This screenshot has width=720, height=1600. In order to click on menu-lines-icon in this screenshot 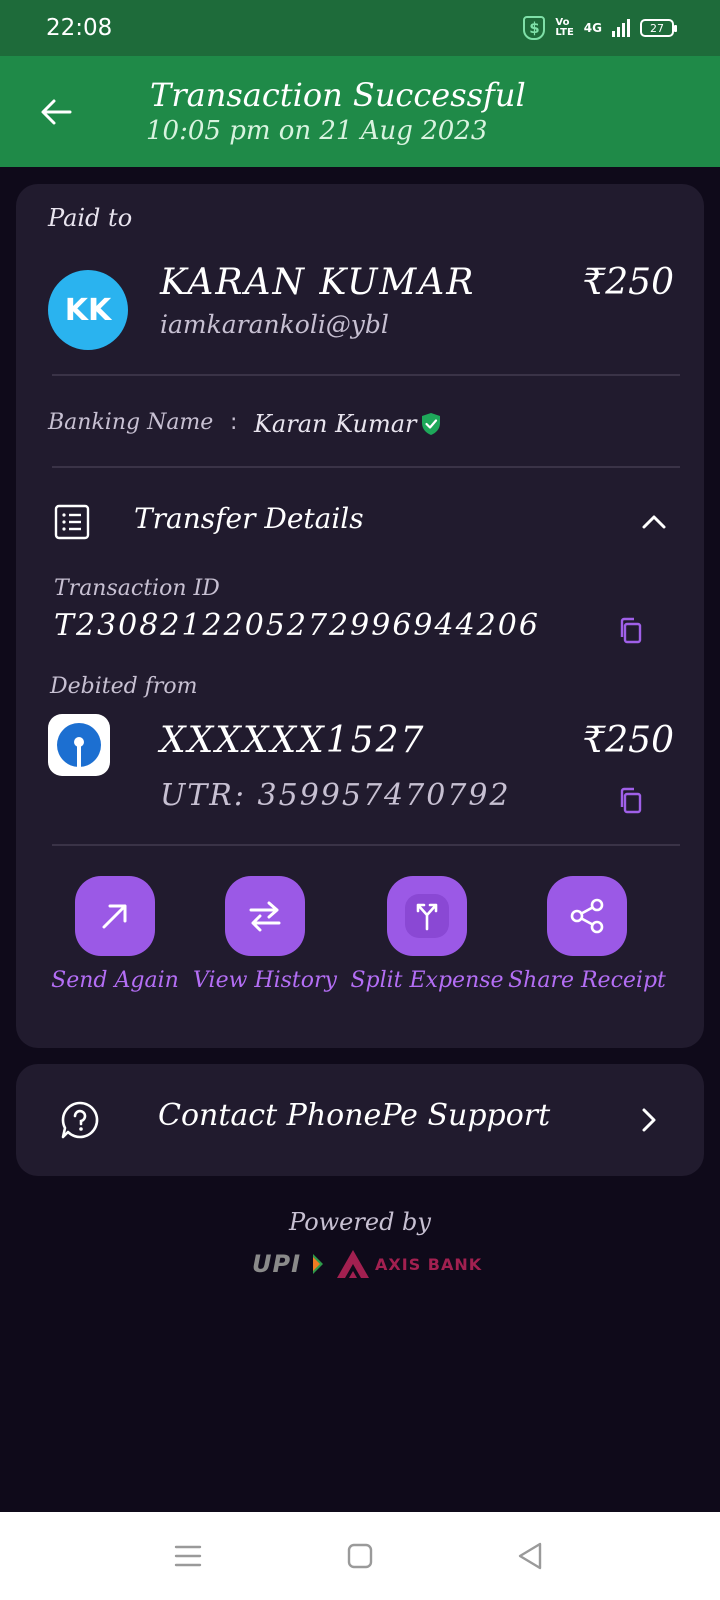, I will do `click(188, 1556)`.